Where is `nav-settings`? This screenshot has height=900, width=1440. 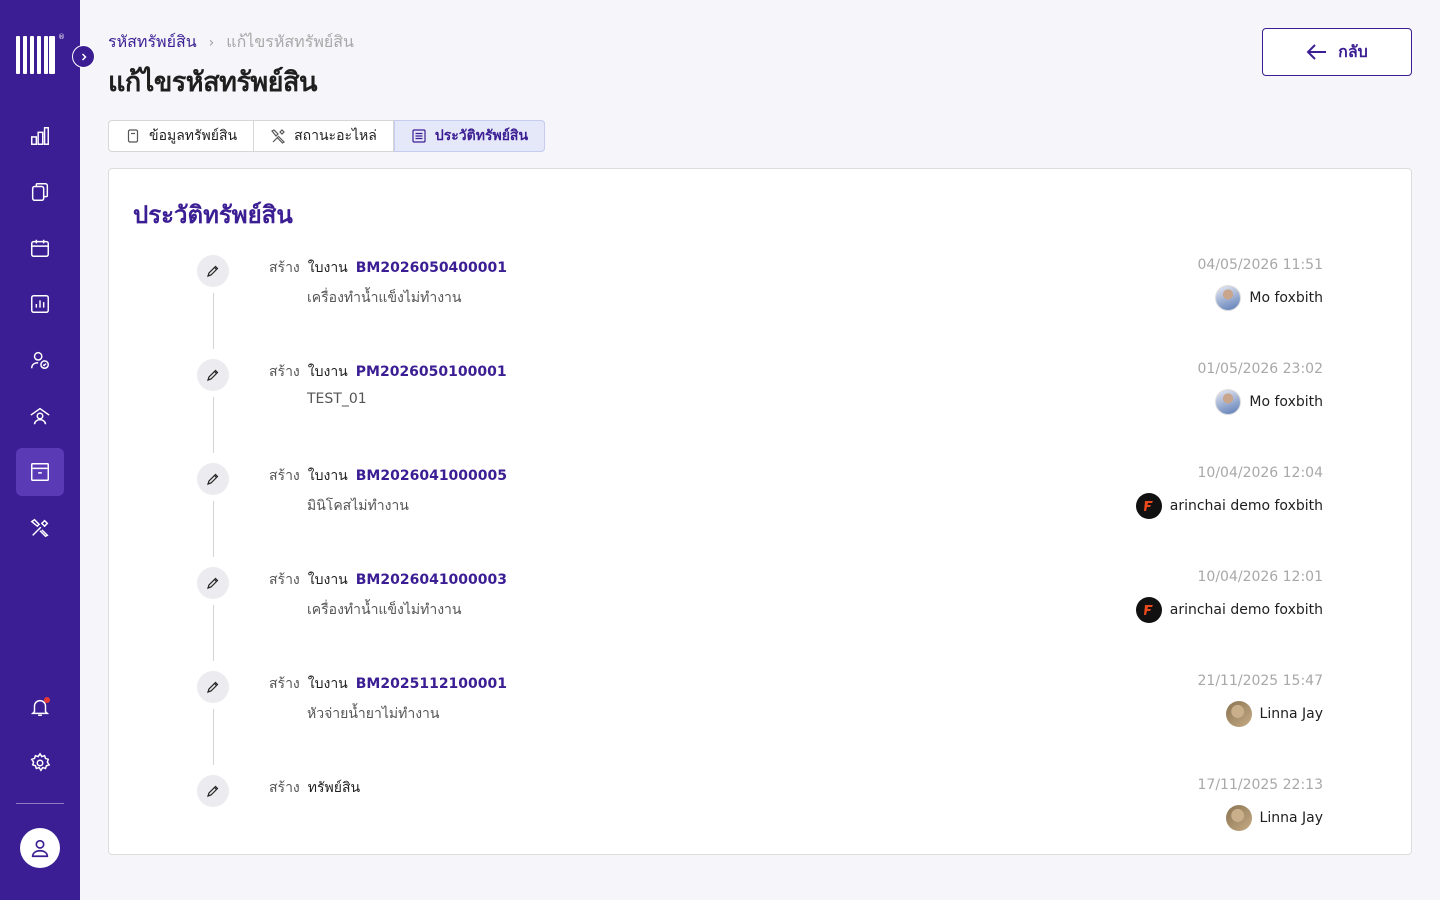 nav-settings is located at coordinates (40, 763).